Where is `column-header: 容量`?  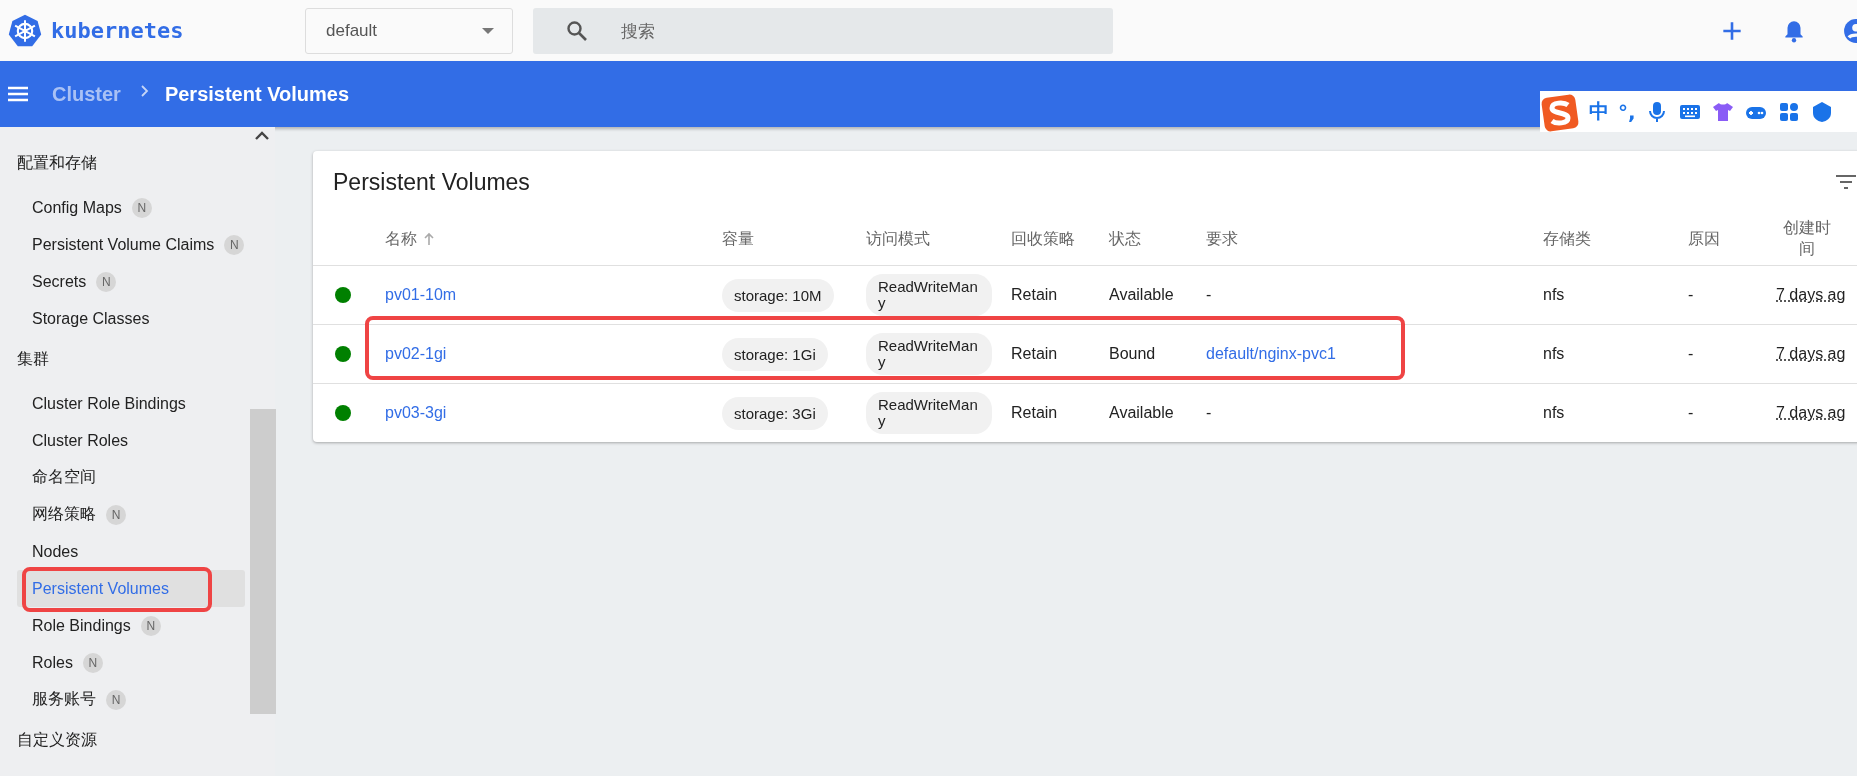 column-header: 容量 is located at coordinates (738, 239).